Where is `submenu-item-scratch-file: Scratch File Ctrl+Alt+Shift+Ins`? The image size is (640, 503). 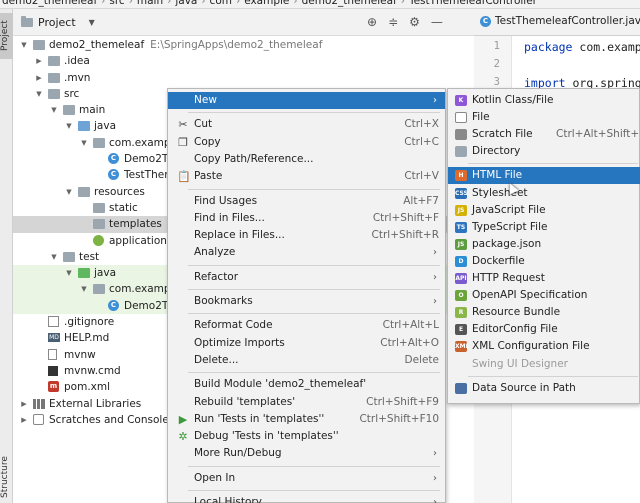
submenu-item-scratch-file: Scratch File Ctrl+Alt+Shift+Ins is located at coordinates (544, 134).